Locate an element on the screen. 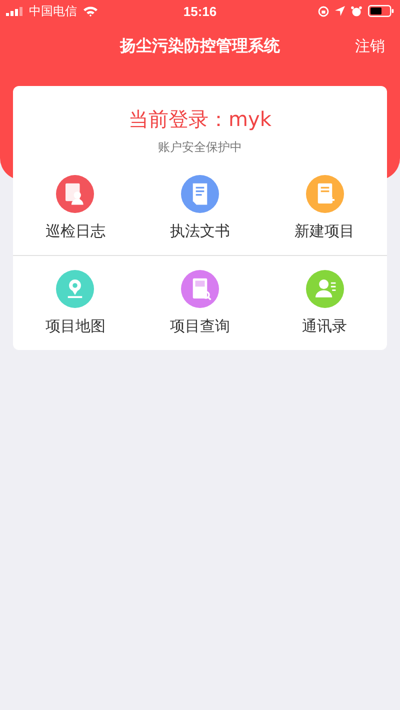  security-status-text: 账户安全保护中 is located at coordinates (200, 147).